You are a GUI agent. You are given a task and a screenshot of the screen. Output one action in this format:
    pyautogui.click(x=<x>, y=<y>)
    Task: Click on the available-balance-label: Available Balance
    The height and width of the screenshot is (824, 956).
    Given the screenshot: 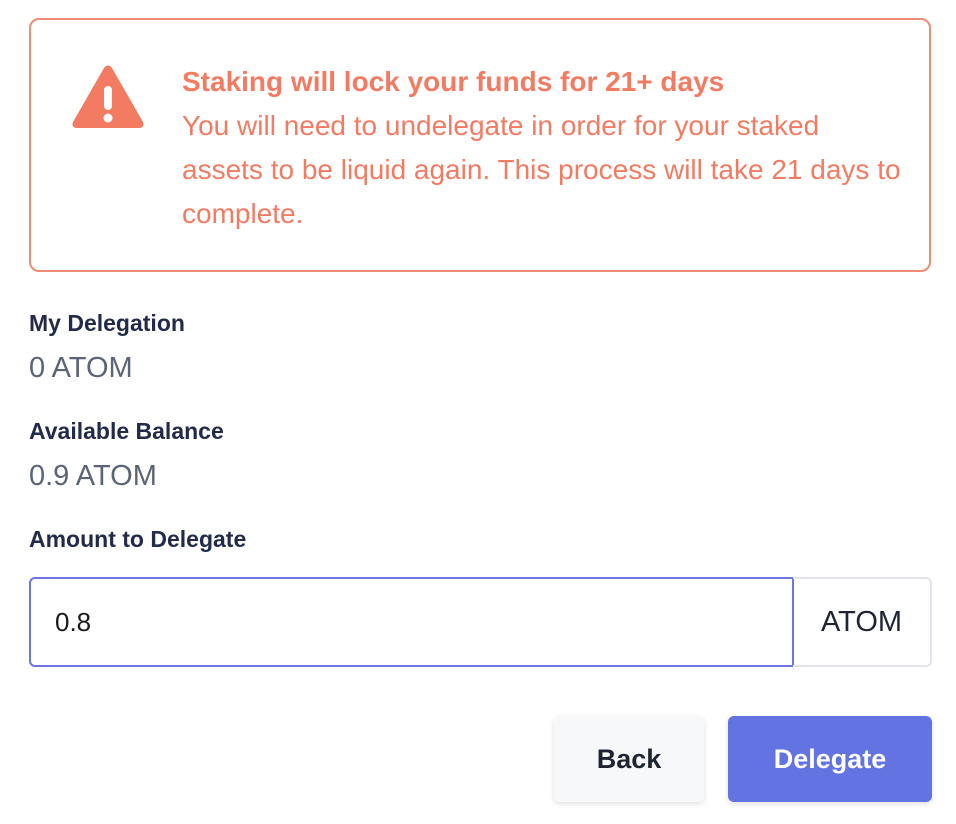 What is the action you would take?
    pyautogui.click(x=126, y=431)
    